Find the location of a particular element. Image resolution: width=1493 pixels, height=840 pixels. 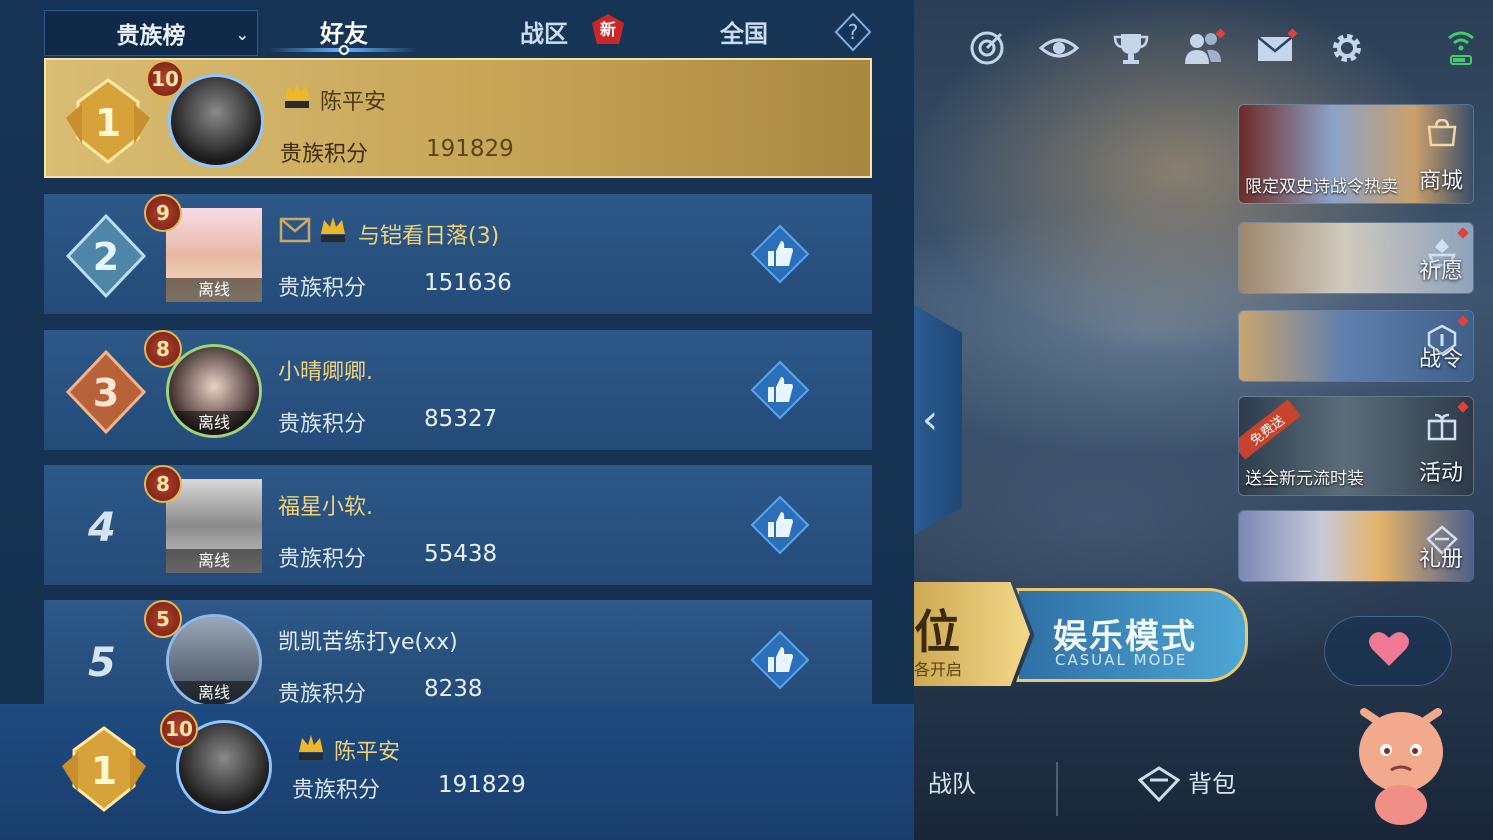

ranking-row-5: 5 离线 5 凯凯苦练打ye(xx) 贵族积分 8238 is located at coordinates (458, 654).